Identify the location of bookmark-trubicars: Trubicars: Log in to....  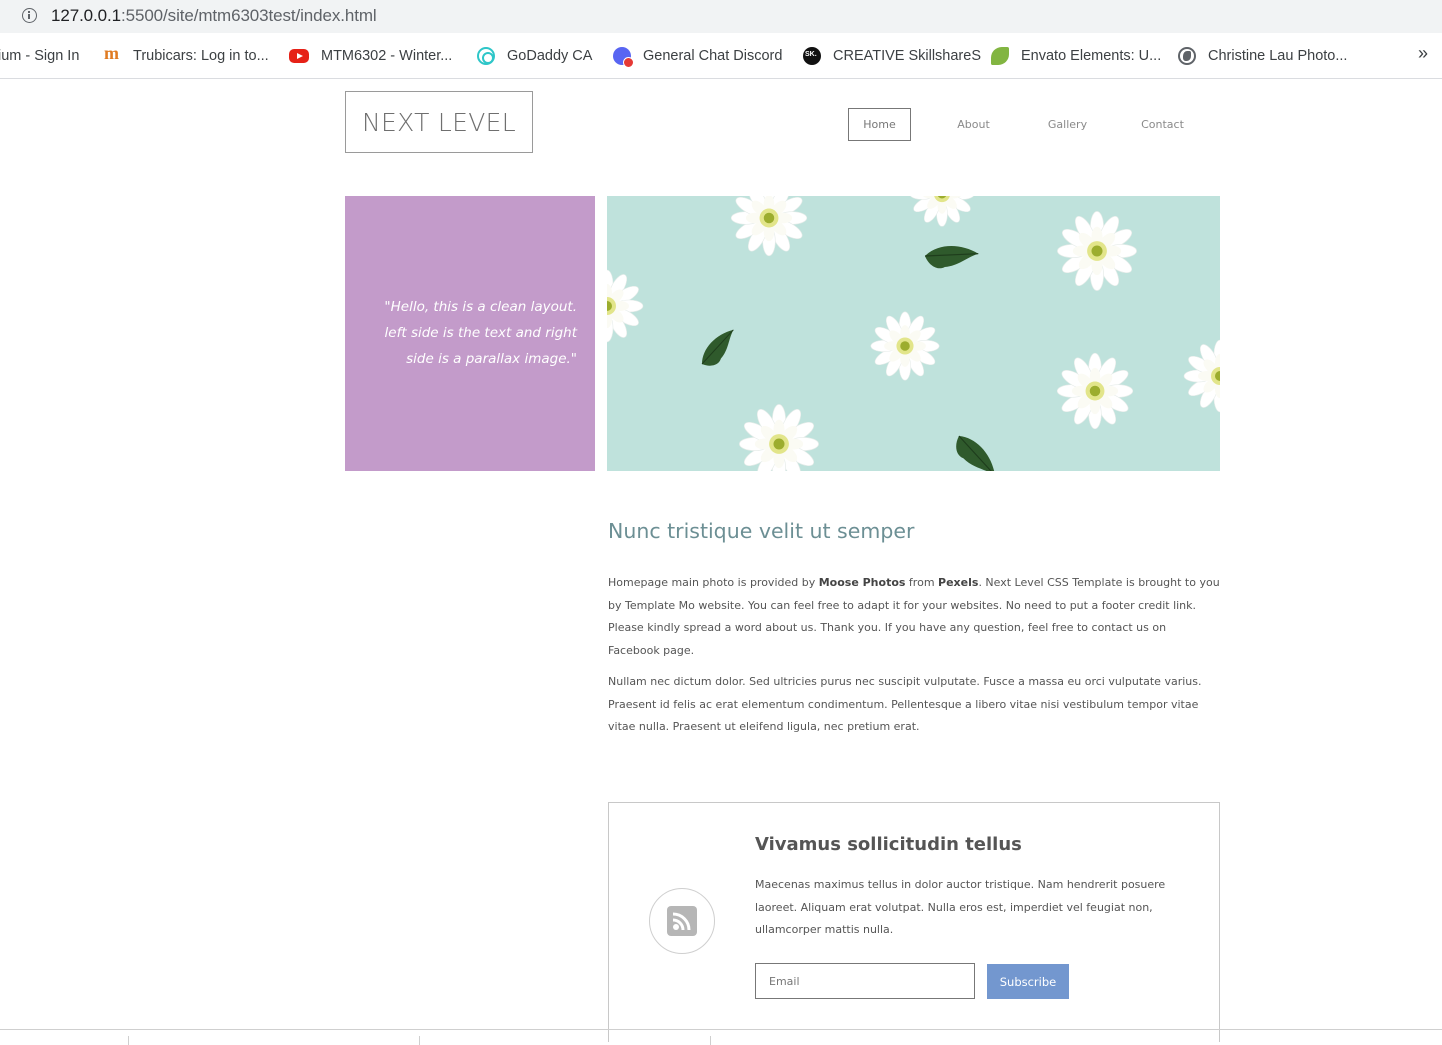
(186, 54).